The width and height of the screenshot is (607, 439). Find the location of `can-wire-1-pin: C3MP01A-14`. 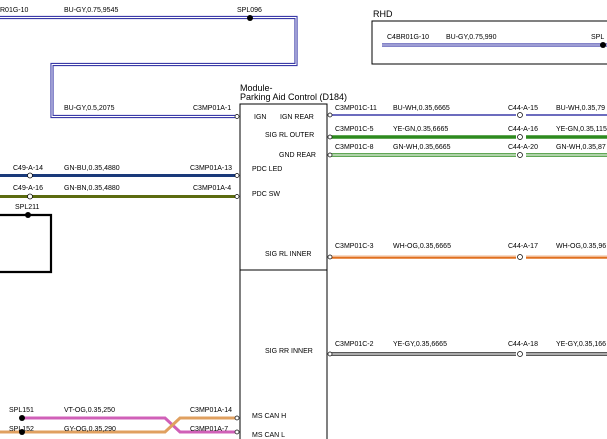

can-wire-1-pin: C3MP01A-14 is located at coordinates (211, 410).